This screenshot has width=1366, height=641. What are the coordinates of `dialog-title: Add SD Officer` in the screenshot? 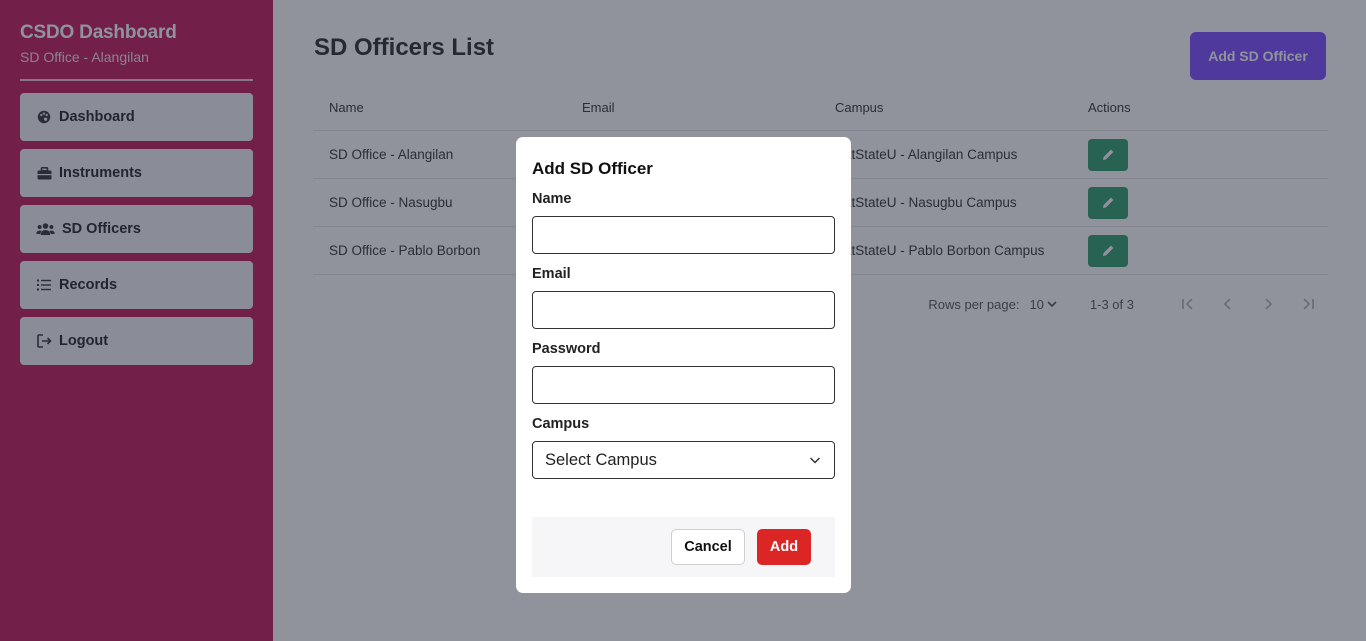 It's located at (592, 168).